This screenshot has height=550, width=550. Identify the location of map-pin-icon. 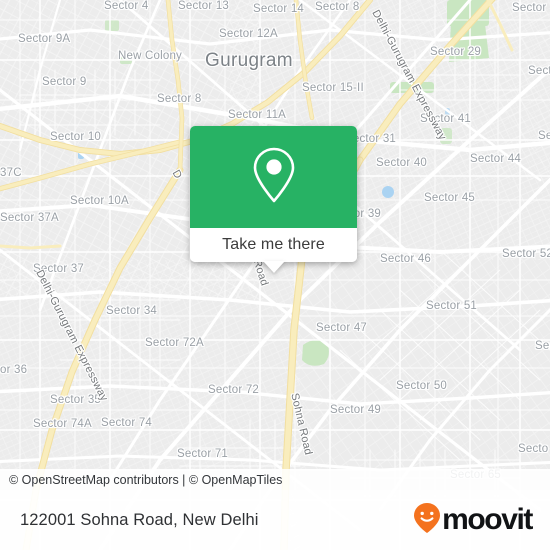
(274, 177).